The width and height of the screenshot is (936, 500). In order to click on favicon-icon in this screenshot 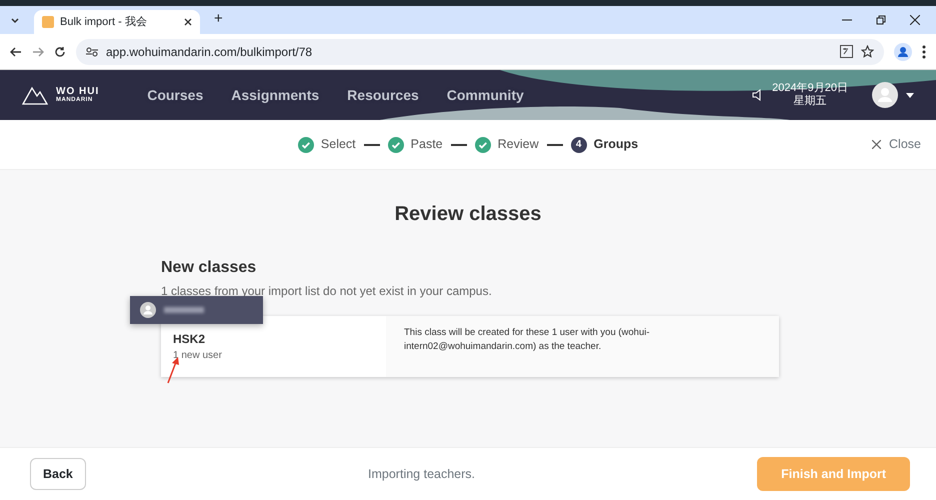, I will do `click(48, 22)`.